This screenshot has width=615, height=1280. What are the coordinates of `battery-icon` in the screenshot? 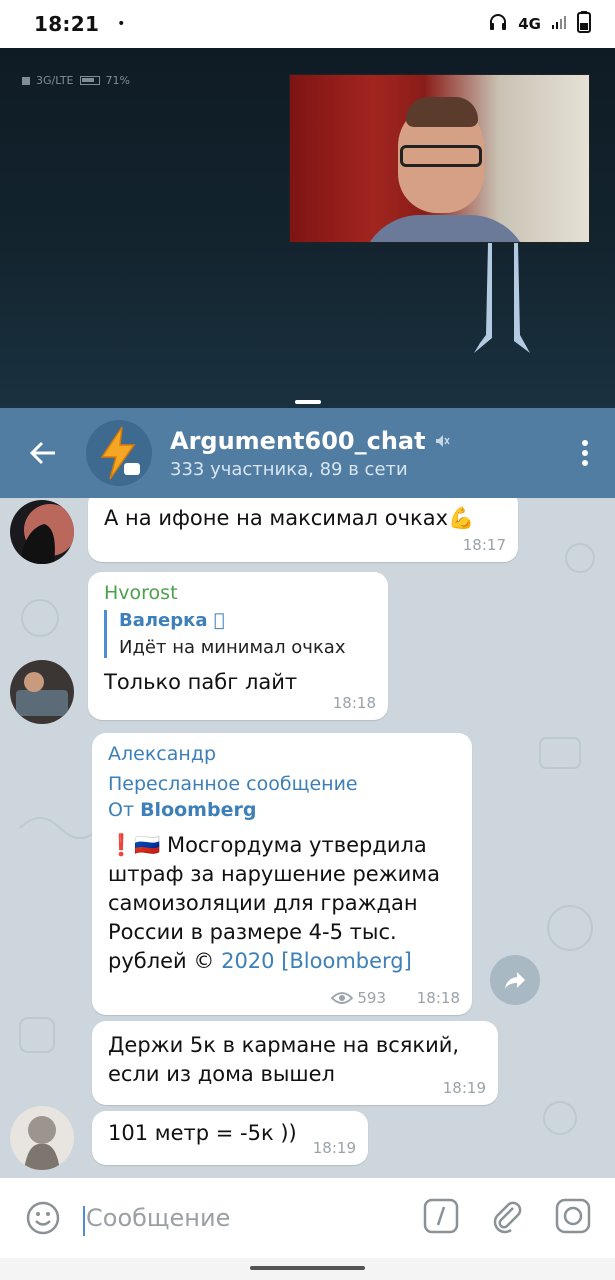 It's located at (584, 24).